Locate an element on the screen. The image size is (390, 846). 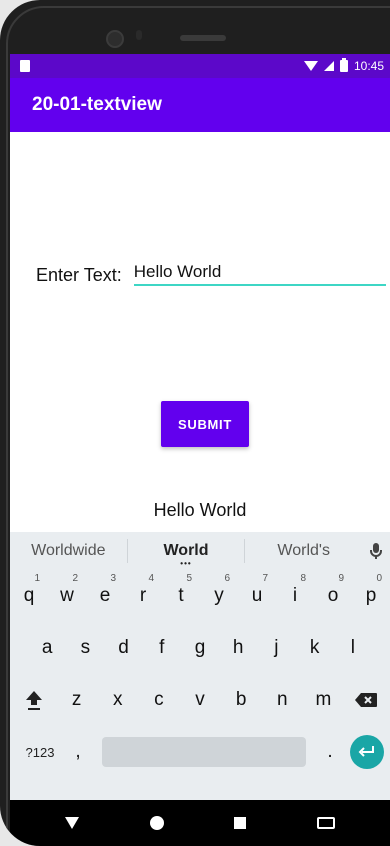
navigation-bar is located at coordinates (200, 823).